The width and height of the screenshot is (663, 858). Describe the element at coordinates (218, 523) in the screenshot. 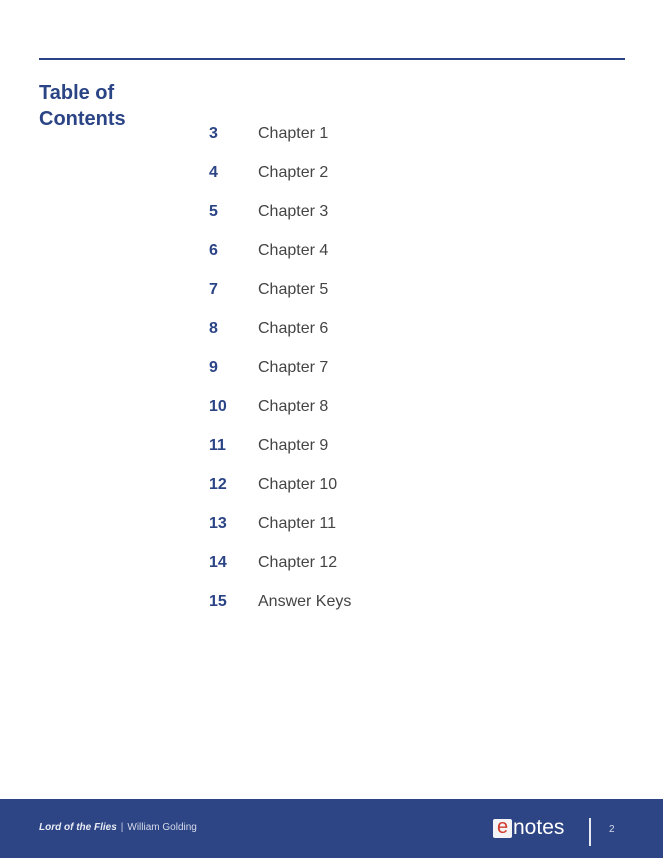

I see `toc-page-number: 13` at that location.